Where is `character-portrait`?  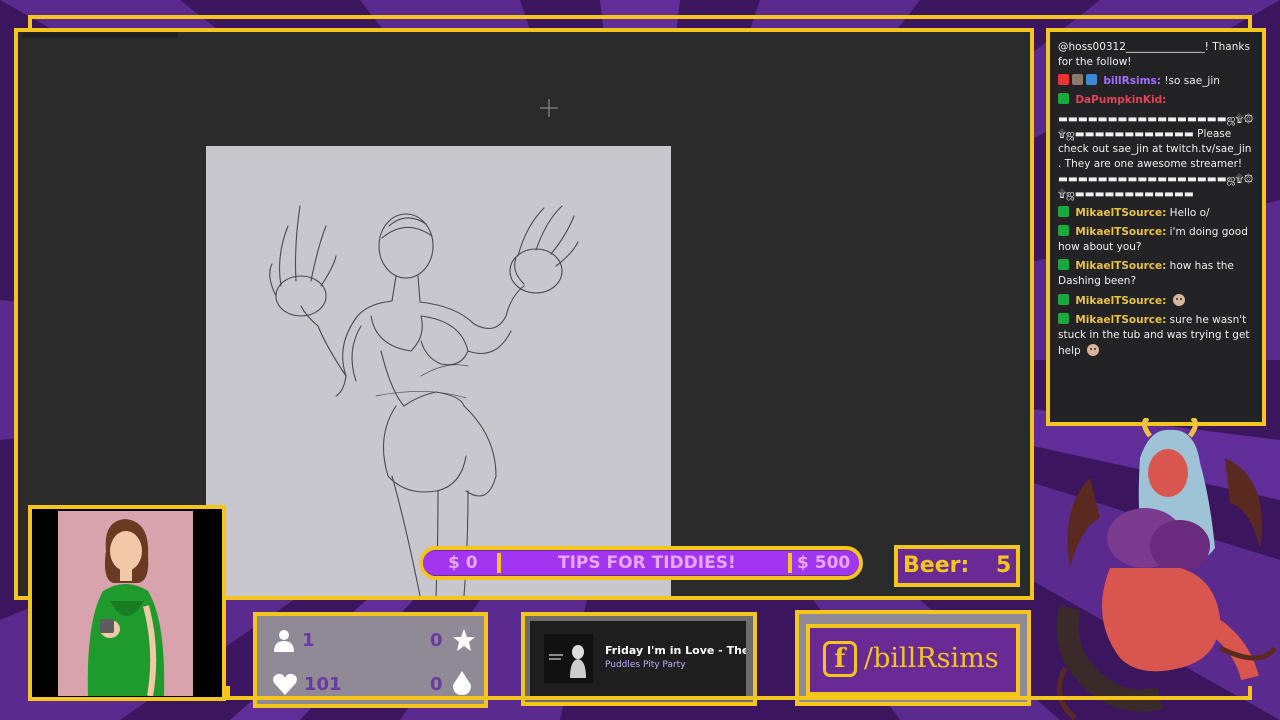
character-portrait is located at coordinates (125, 603).